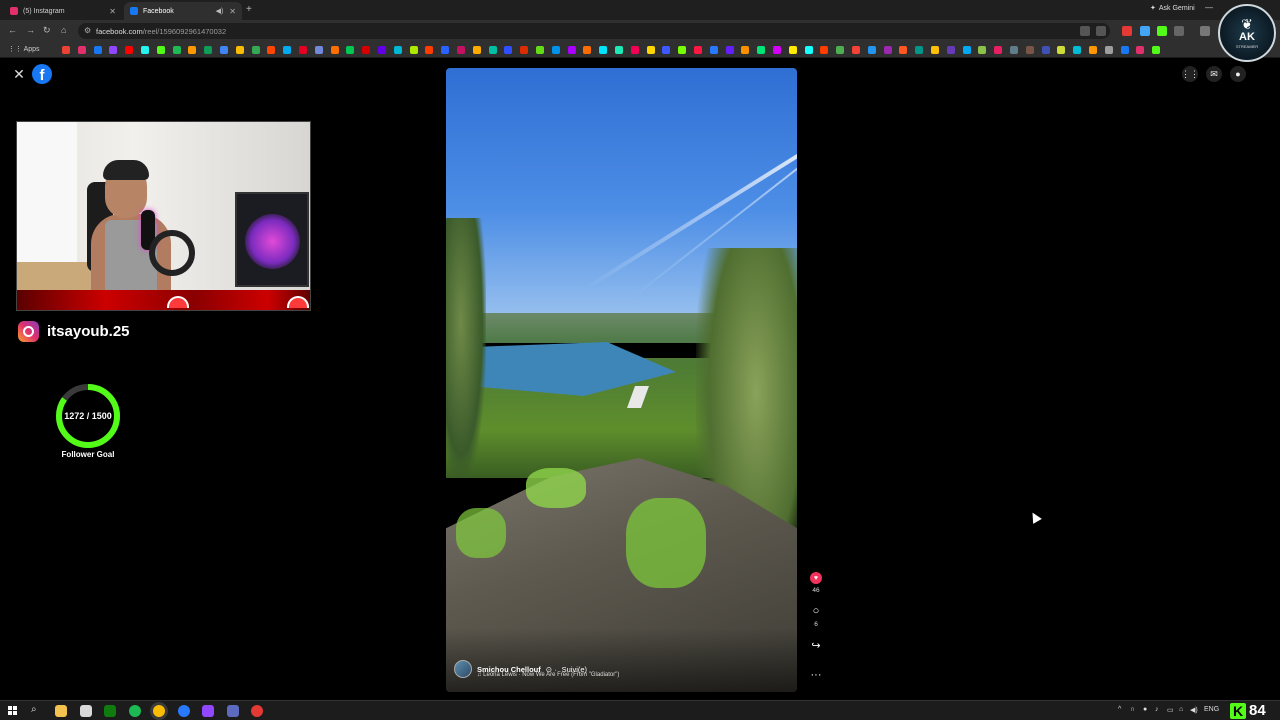 This screenshot has height=720, width=1280. I want to click on cast-icon, so click(1085, 31).